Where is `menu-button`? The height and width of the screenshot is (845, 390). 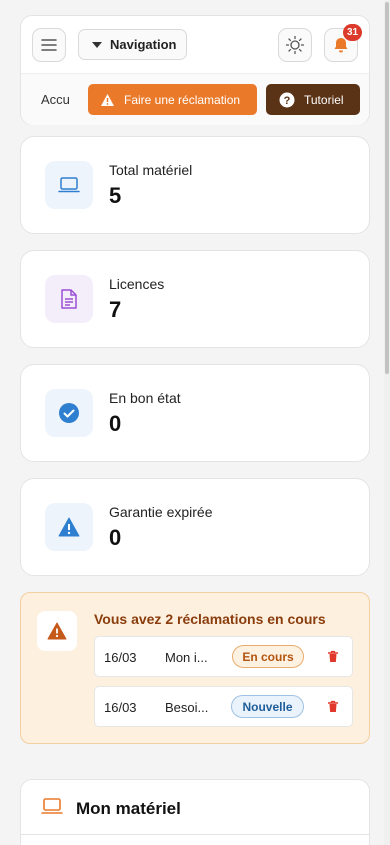 menu-button is located at coordinates (49, 45).